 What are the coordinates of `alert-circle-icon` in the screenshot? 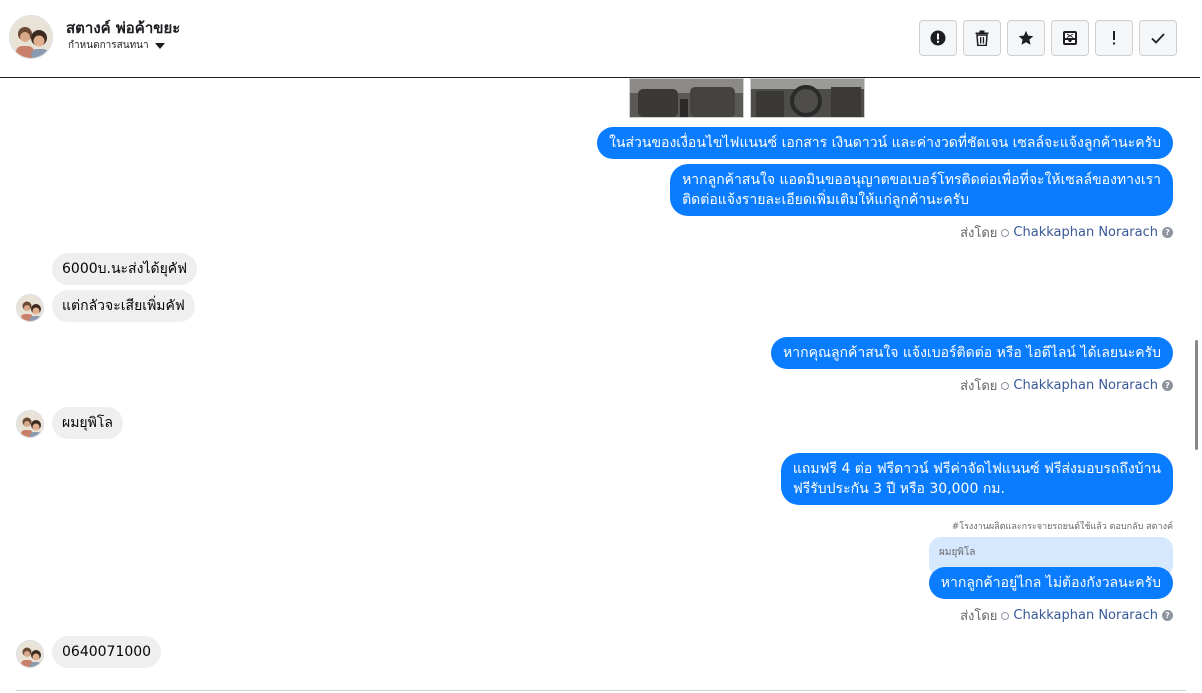 It's located at (938, 38).